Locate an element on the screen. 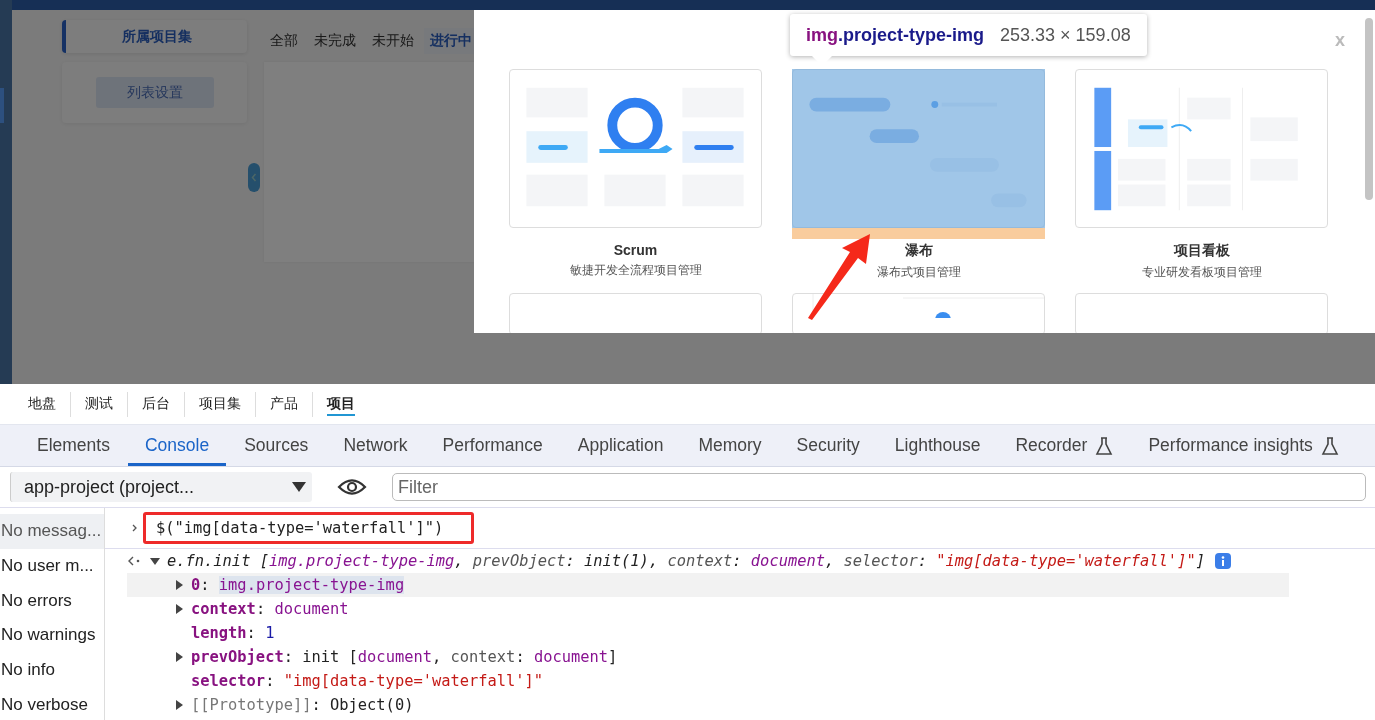 The height and width of the screenshot is (720, 1375). card-title: Scrum is located at coordinates (635, 250).